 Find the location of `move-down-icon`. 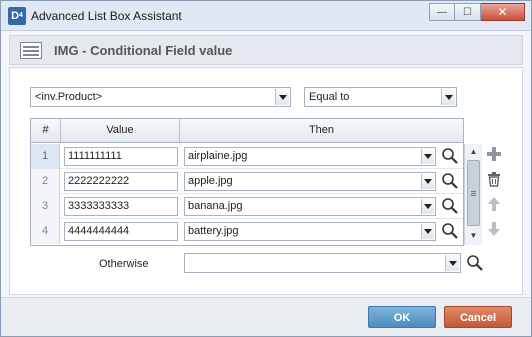

move-down-icon is located at coordinates (494, 229).